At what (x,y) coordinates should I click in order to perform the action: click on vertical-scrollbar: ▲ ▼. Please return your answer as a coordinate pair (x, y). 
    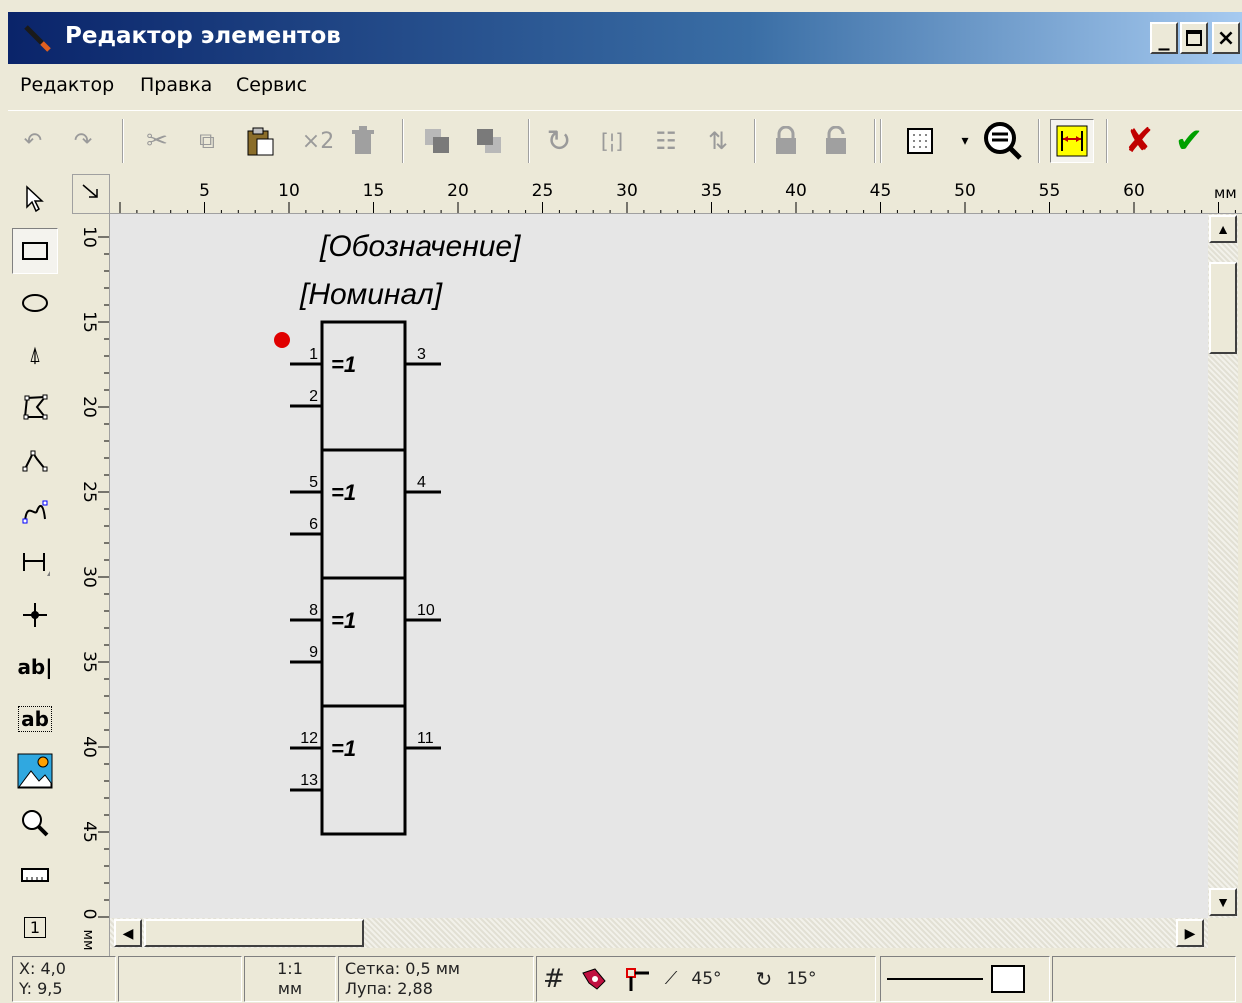
    Looking at the image, I should click on (1223, 566).